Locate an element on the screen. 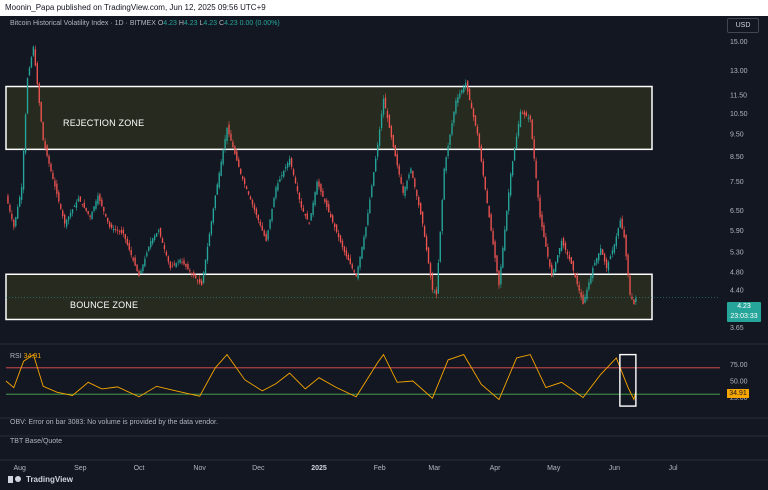  x-tick-label: Nov is located at coordinates (199, 468).